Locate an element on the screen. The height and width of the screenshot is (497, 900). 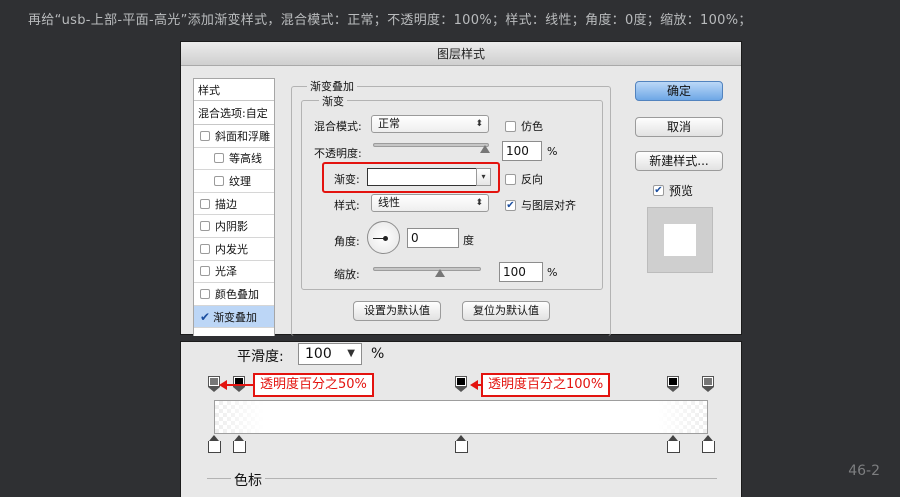
style-list-item-label: 渐变叠加 is located at coordinates (235, 317).